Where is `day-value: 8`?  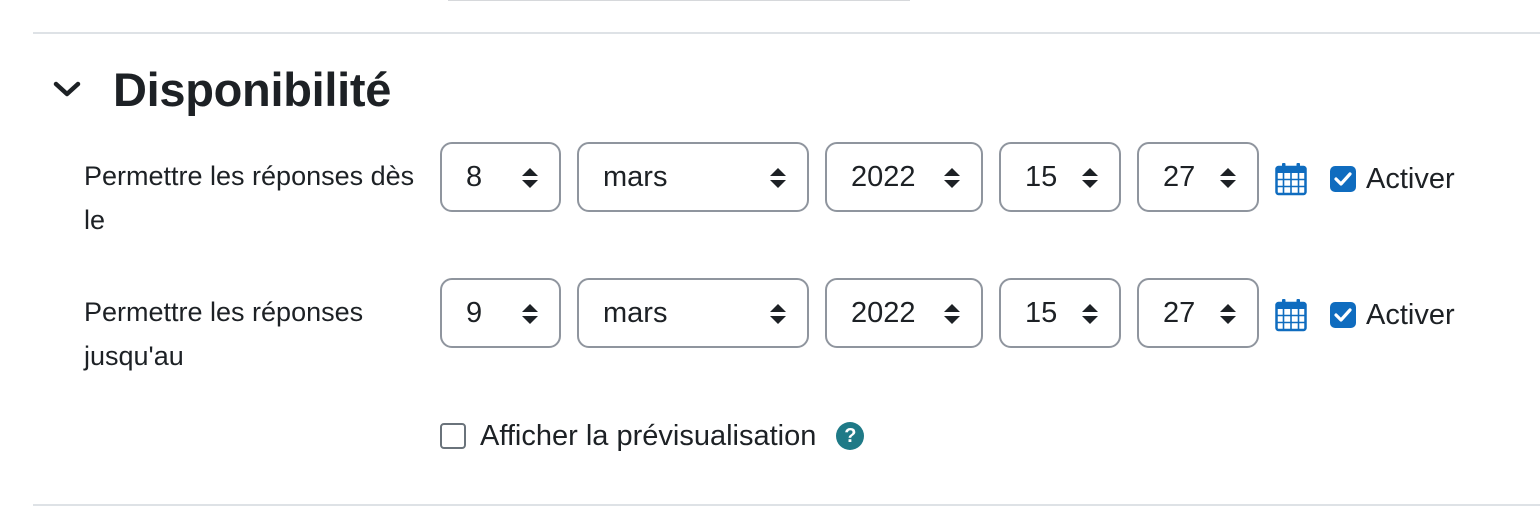 day-value: 8 is located at coordinates (474, 177).